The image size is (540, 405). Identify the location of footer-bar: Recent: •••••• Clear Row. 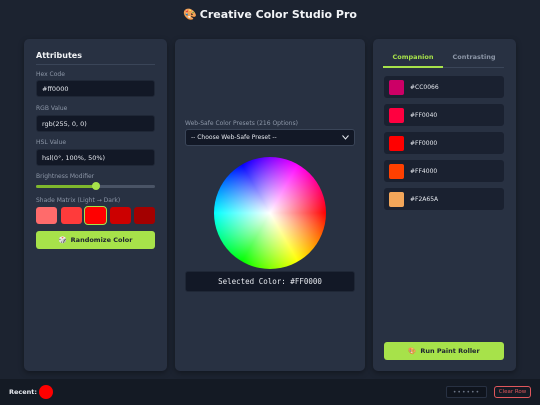
(270, 392).